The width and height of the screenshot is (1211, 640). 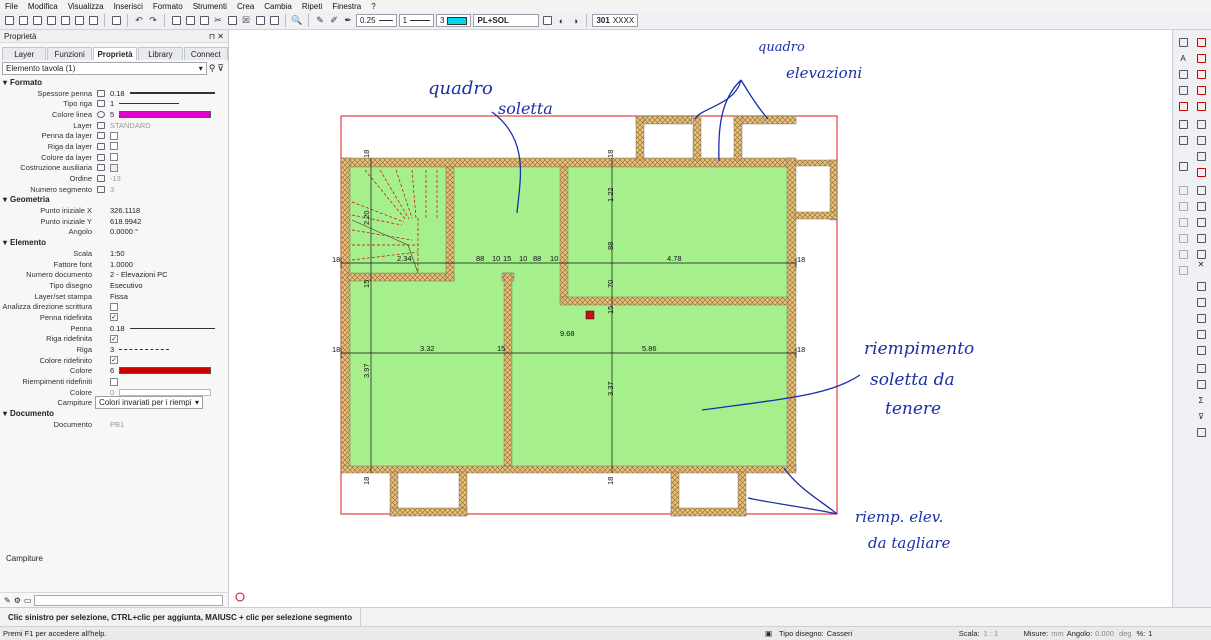 What do you see at coordinates (506, 20) in the screenshot?
I see `layer-select: PL+SOL` at bounding box center [506, 20].